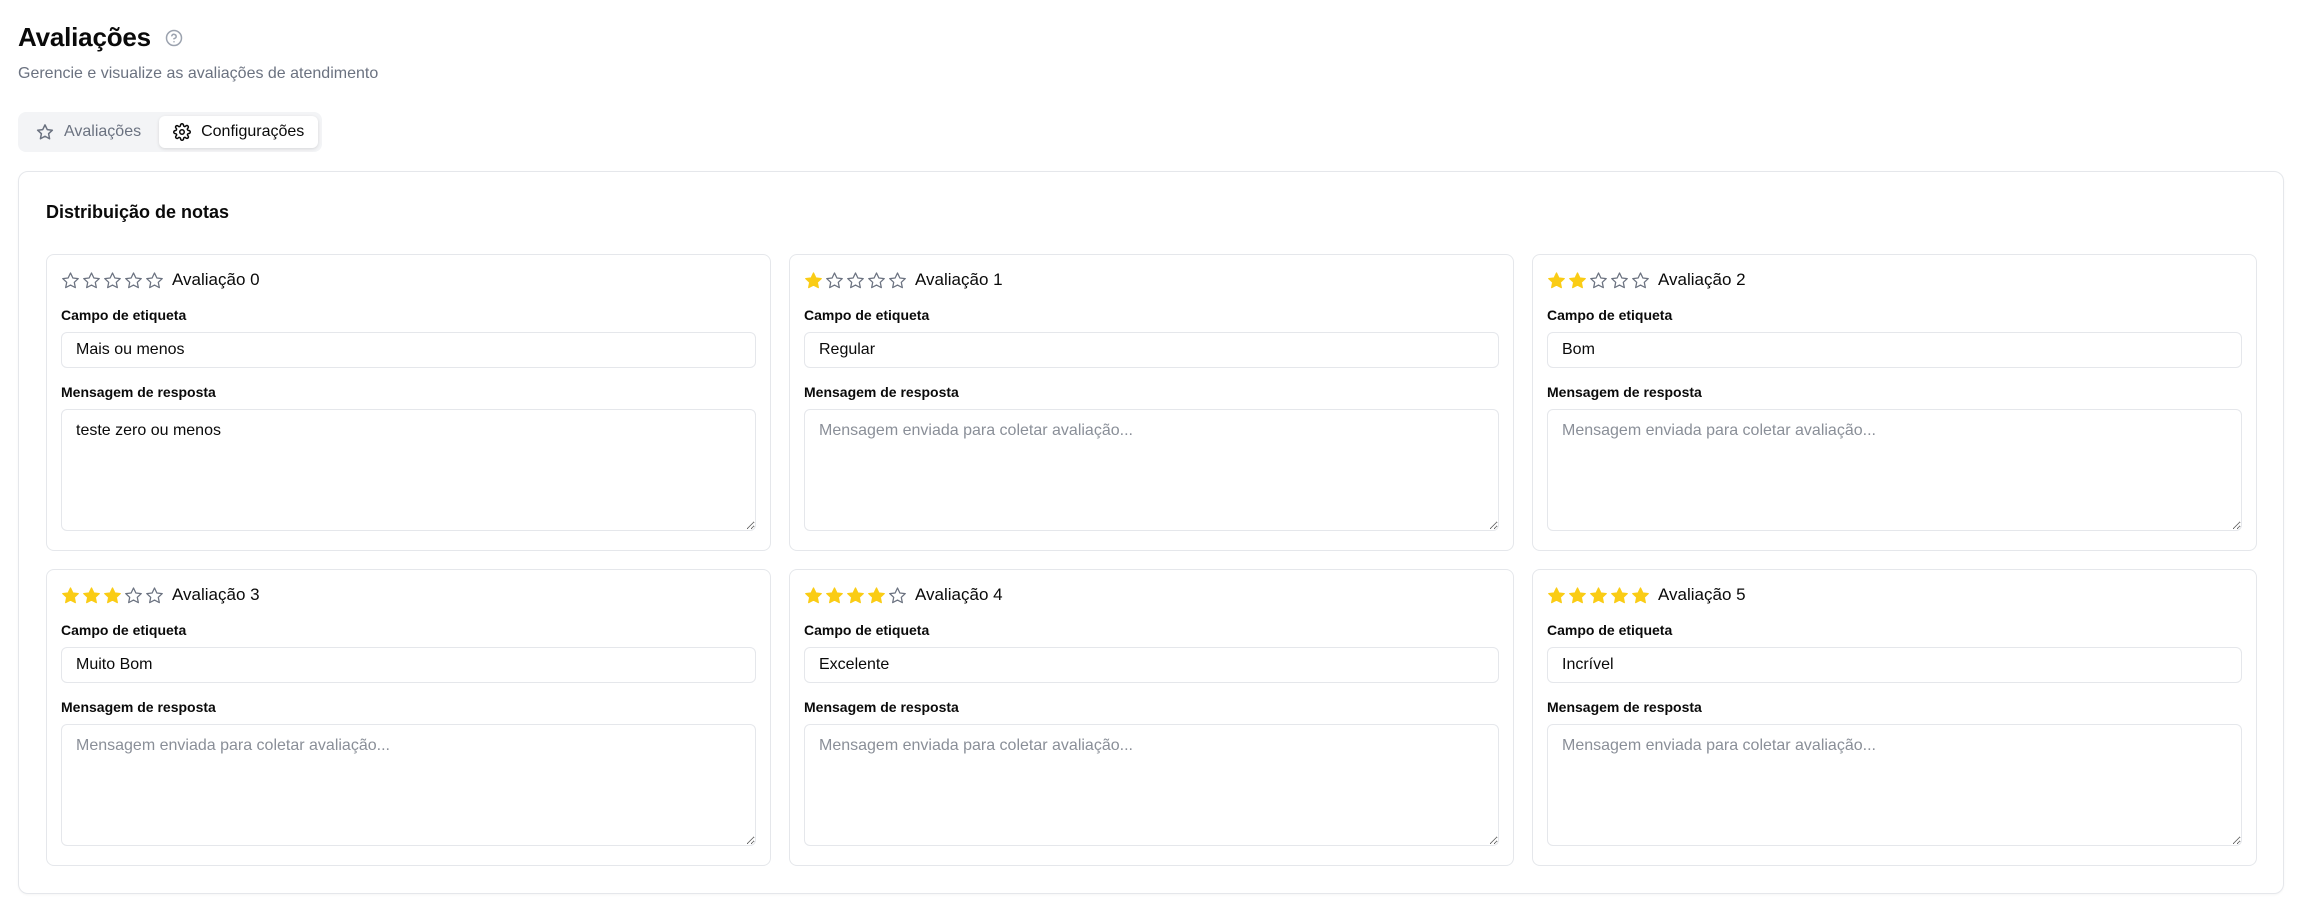  Describe the element at coordinates (1894, 595) in the screenshot. I see `card-header: Avaliação 5` at that location.